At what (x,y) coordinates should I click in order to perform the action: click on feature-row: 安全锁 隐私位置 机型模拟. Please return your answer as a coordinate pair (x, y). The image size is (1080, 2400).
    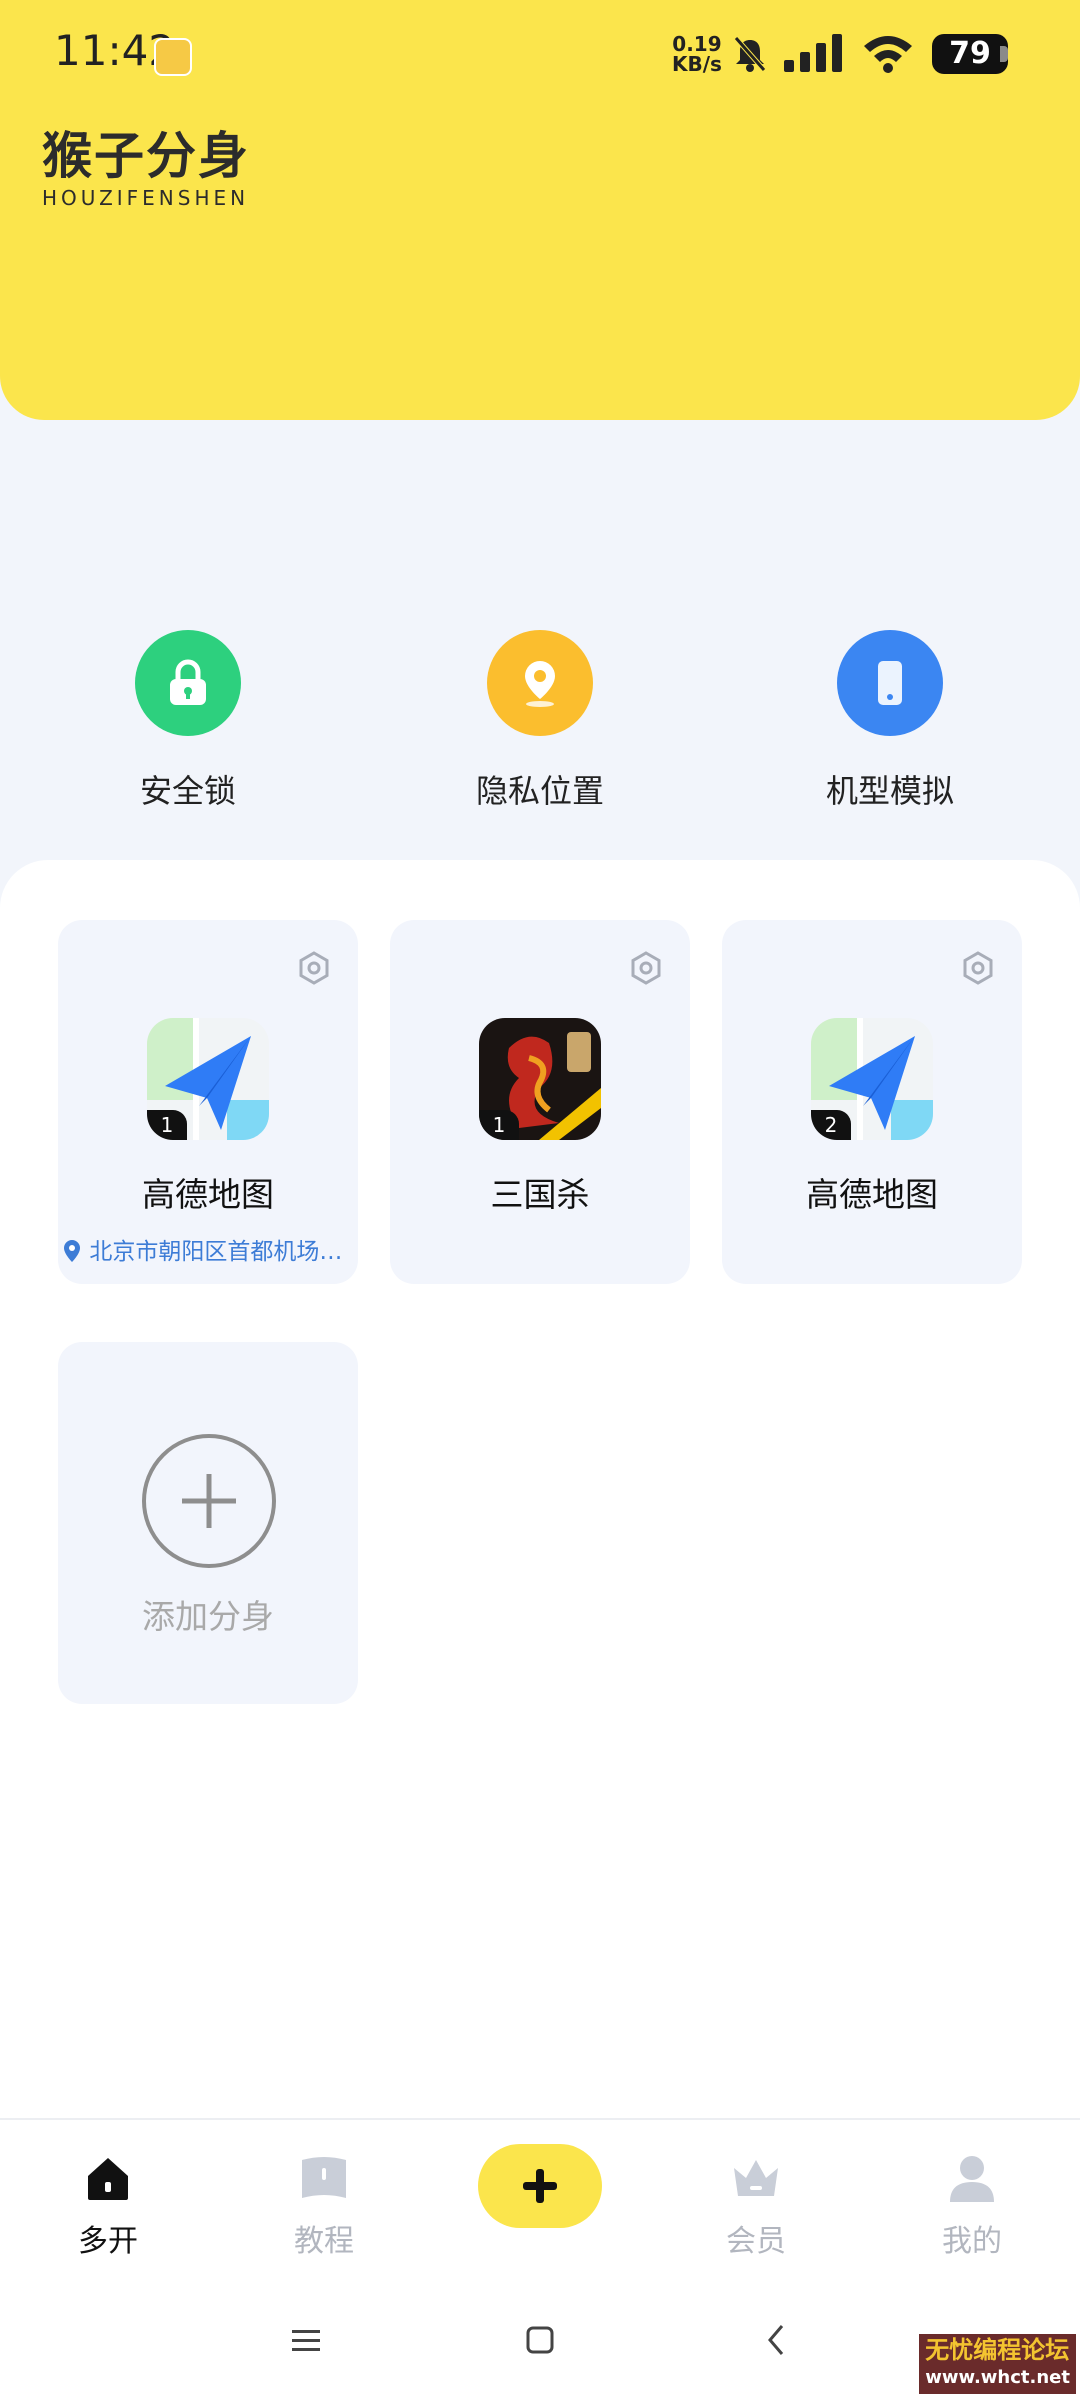
    Looking at the image, I should click on (540, 730).